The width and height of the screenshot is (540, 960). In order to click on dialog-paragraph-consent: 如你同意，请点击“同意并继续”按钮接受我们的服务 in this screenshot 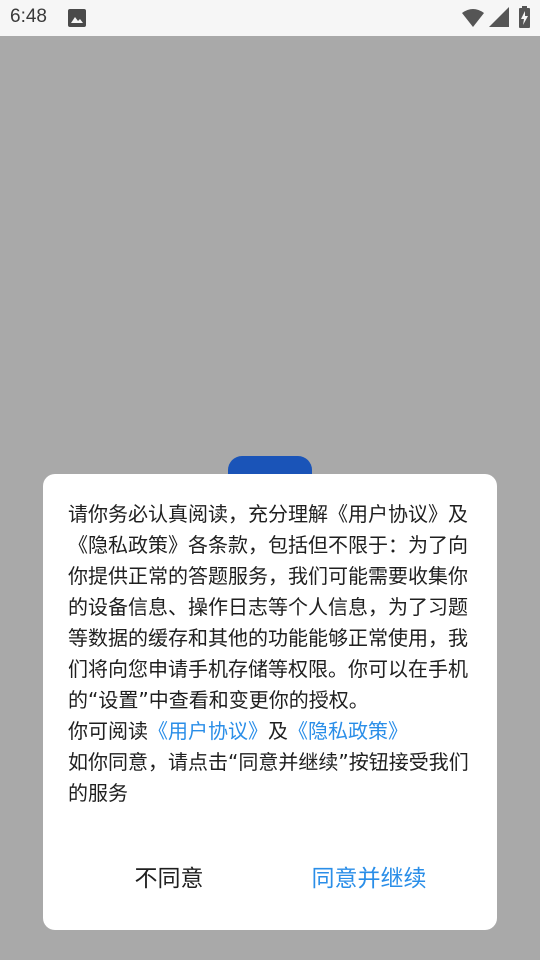, I will do `click(268, 777)`.